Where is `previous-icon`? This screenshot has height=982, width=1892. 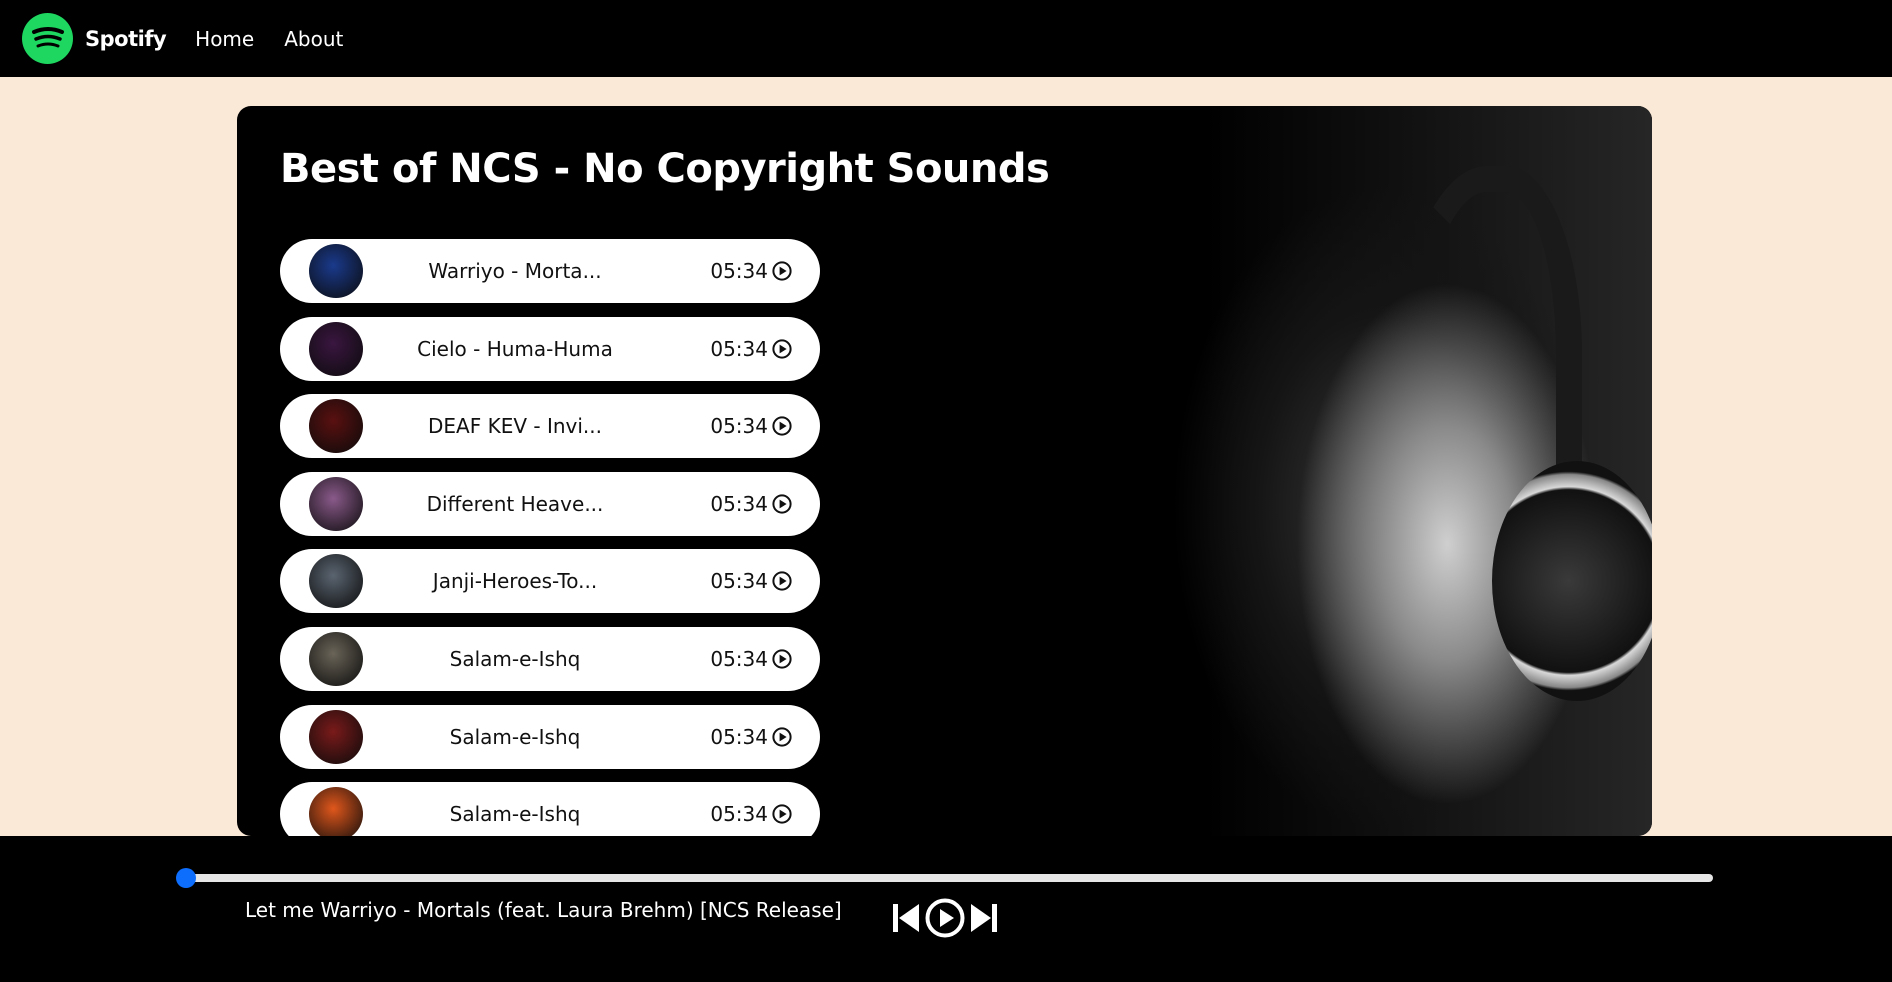
previous-icon is located at coordinates (906, 918).